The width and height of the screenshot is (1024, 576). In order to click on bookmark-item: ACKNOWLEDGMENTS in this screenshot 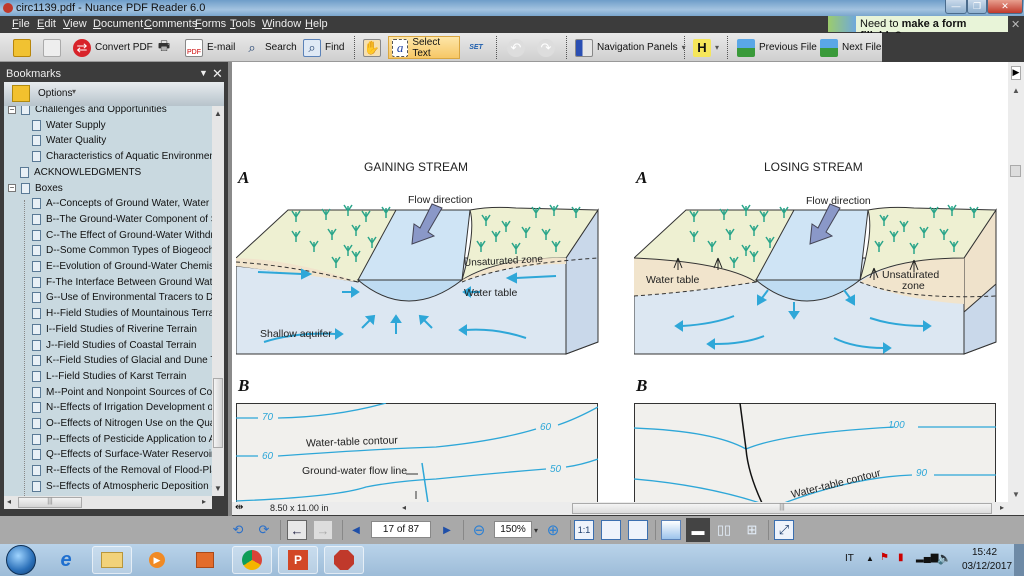, I will do `click(80, 172)`.